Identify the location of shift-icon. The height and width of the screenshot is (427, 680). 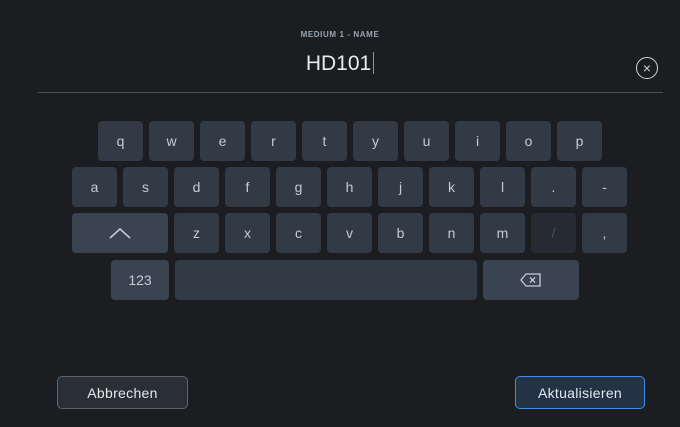
(120, 233).